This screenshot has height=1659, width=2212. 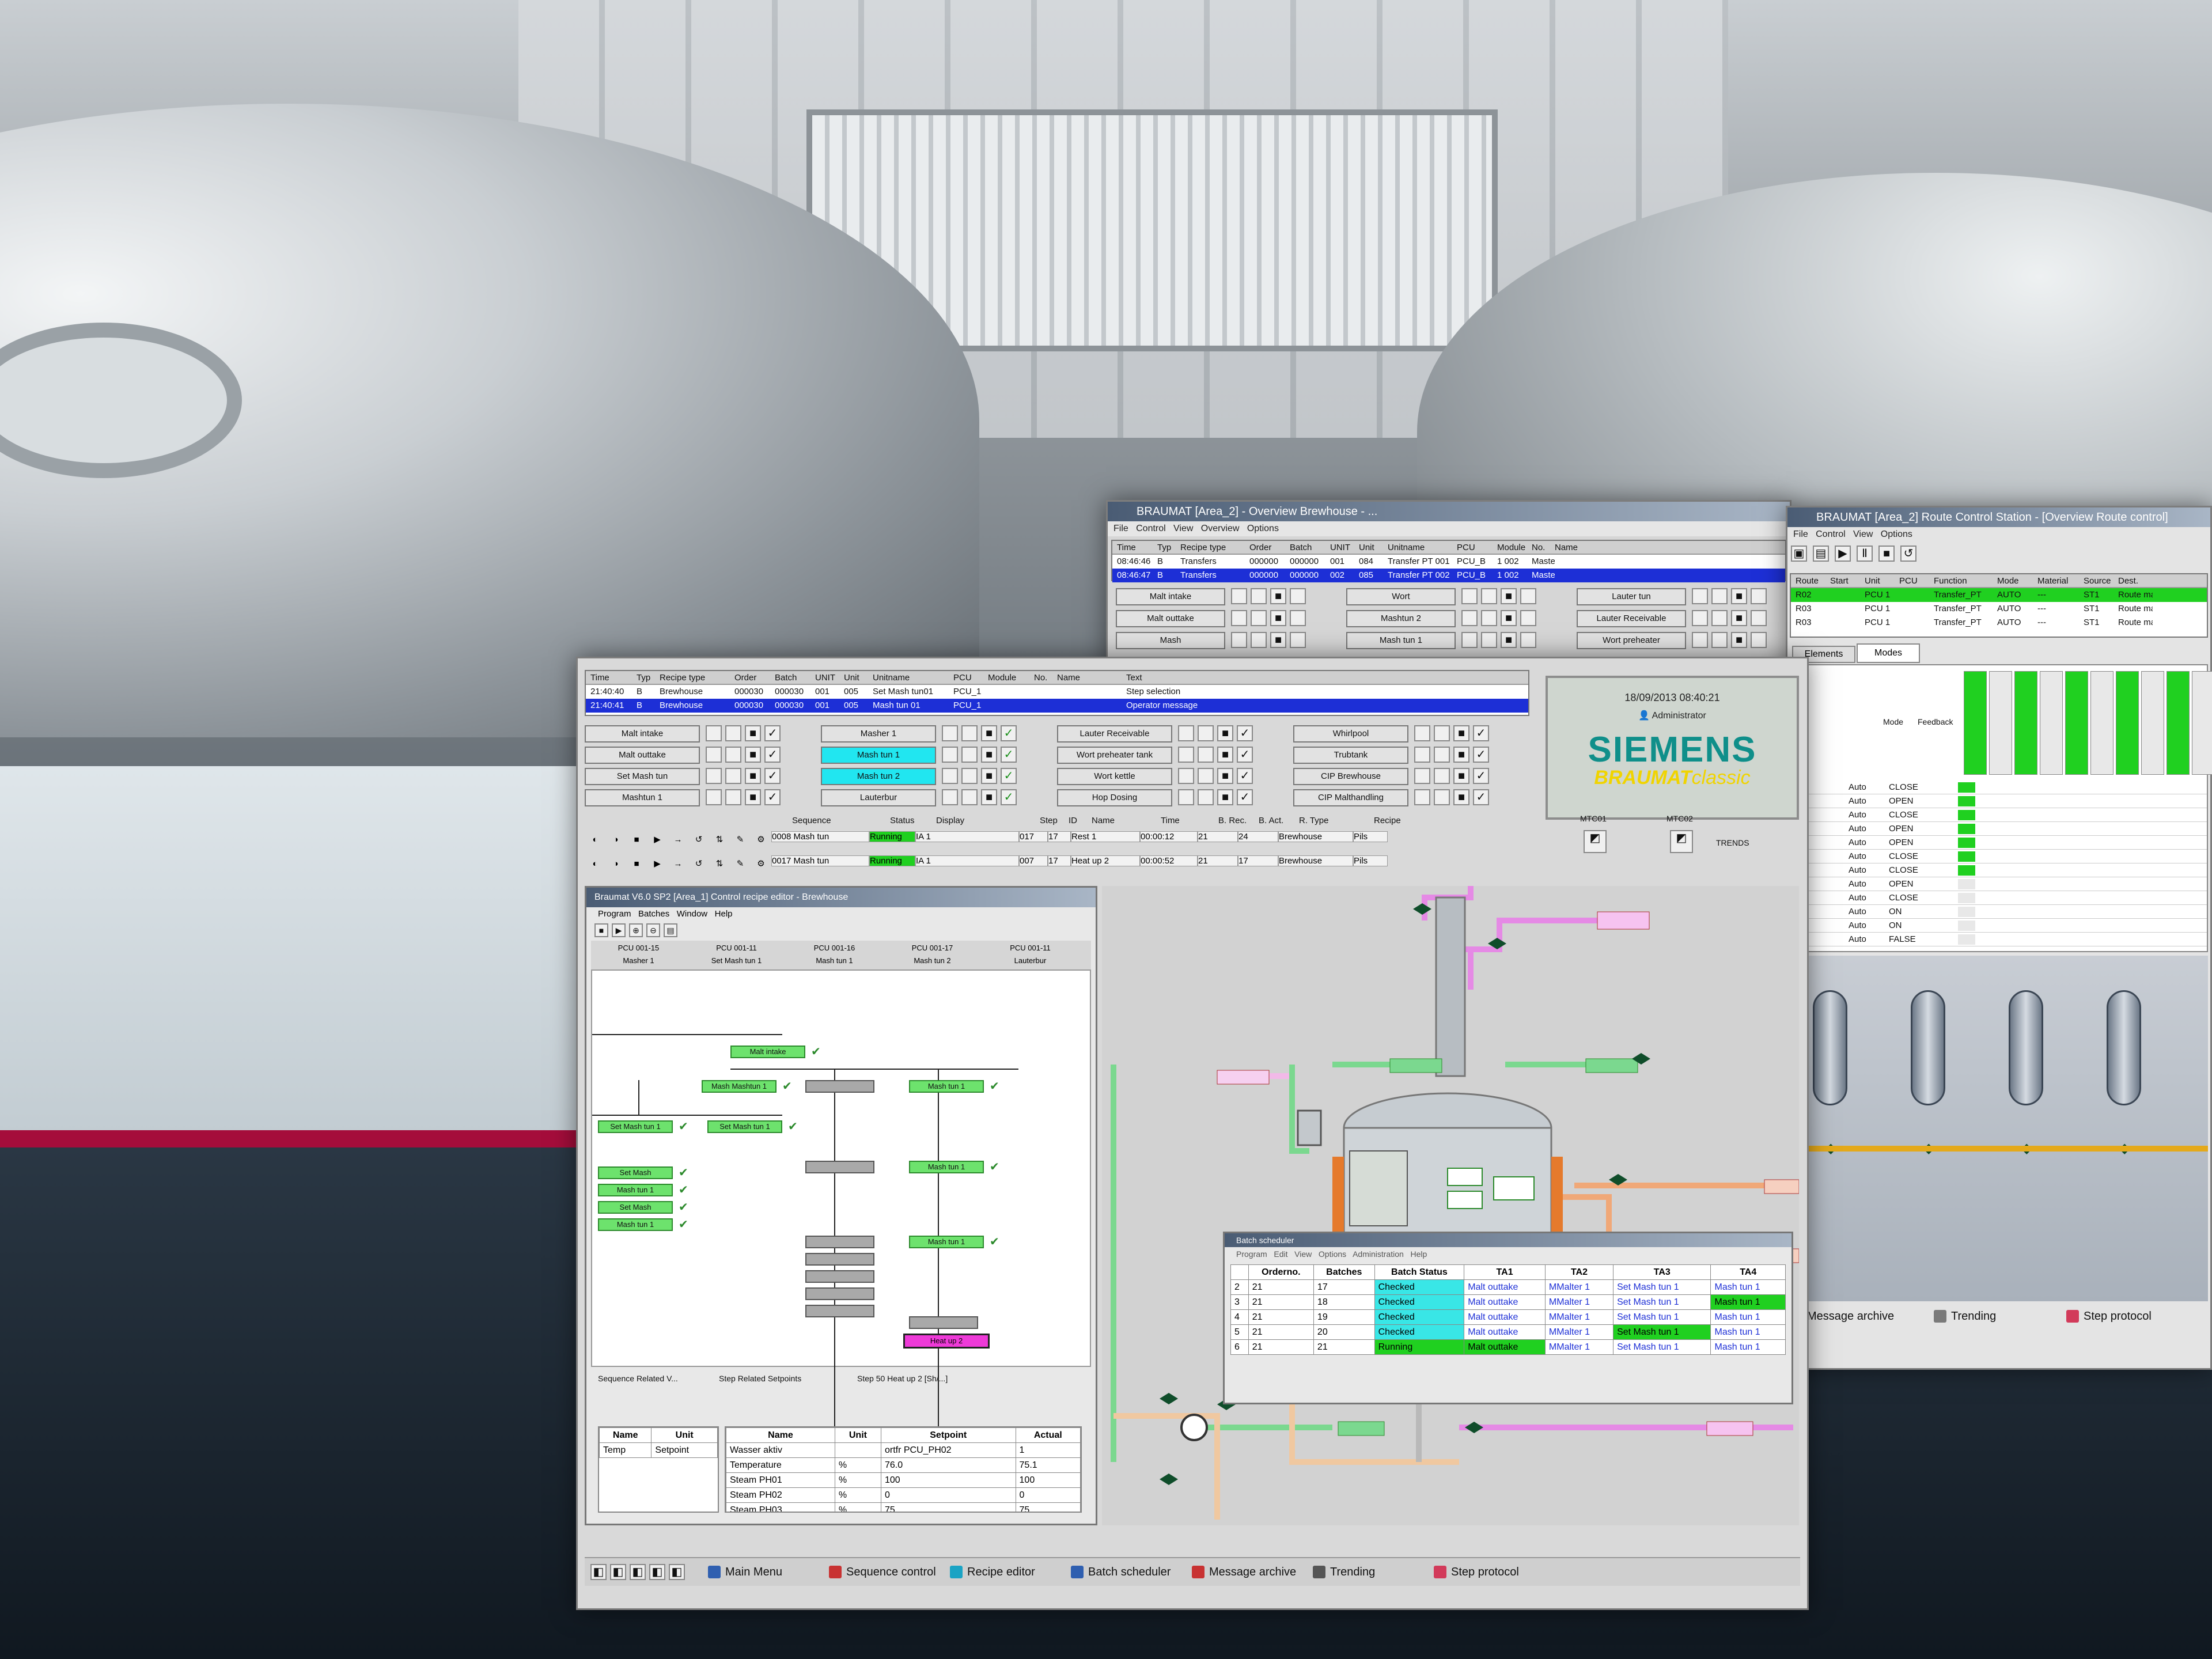 I want to click on zoom-in-icon: ⊕, so click(x=636, y=930).